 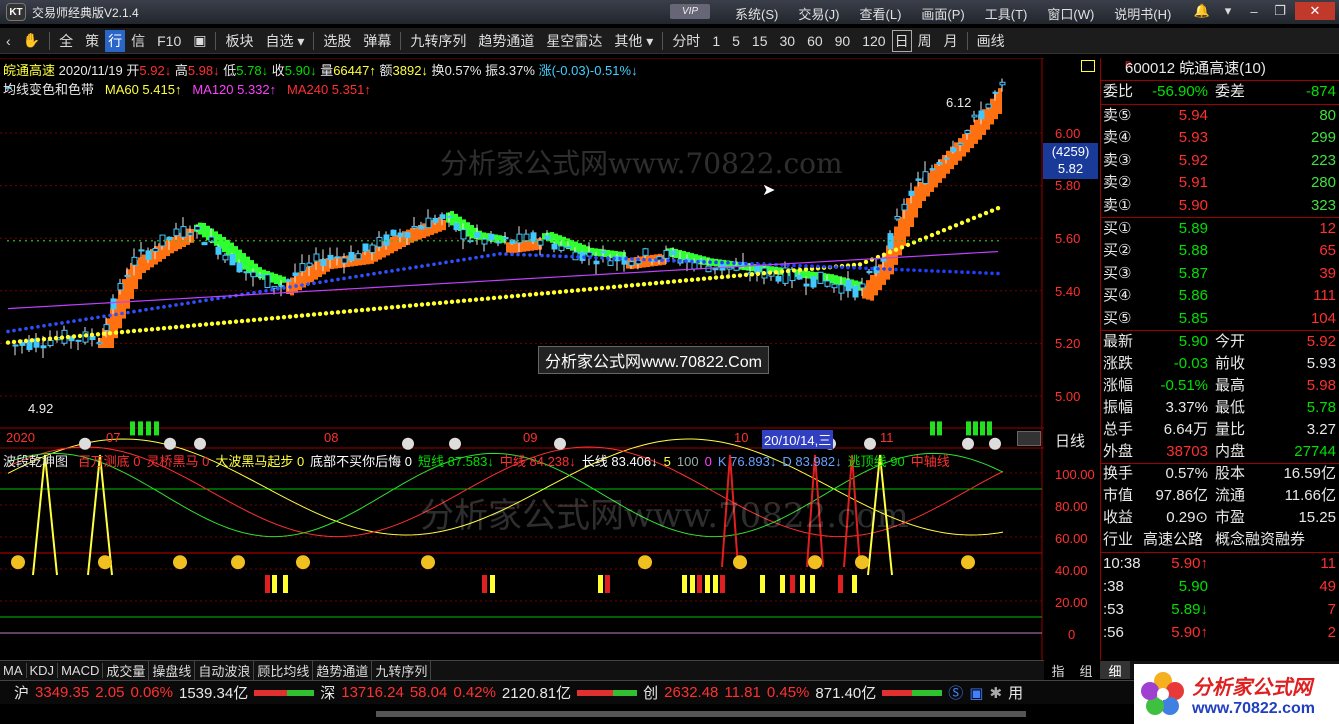 I want to click on buy-order-row: 买④ 5.86 111, so click(x=1219, y=296).